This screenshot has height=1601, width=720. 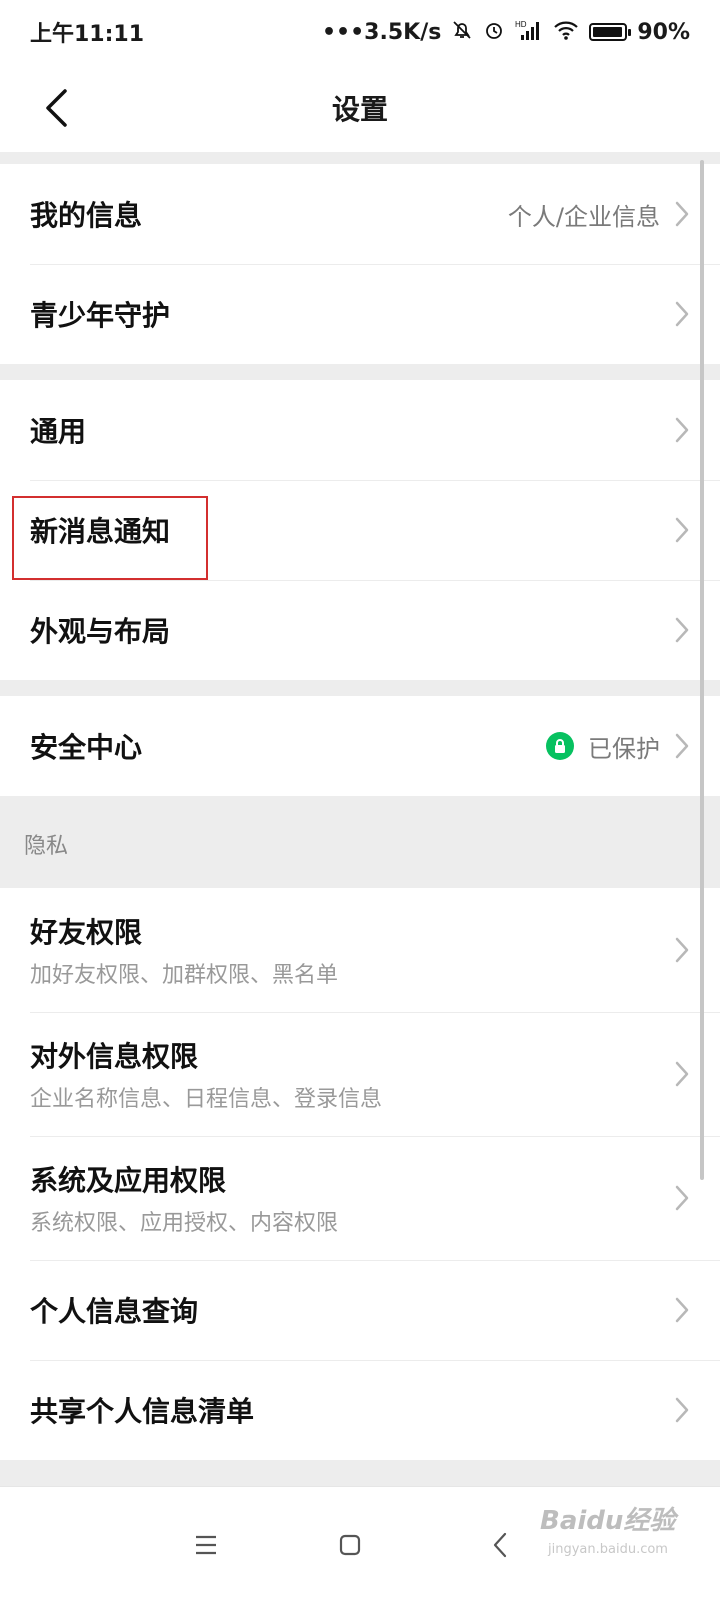 I want to click on settings-group-security: 安全中心 已保护, so click(x=360, y=746).